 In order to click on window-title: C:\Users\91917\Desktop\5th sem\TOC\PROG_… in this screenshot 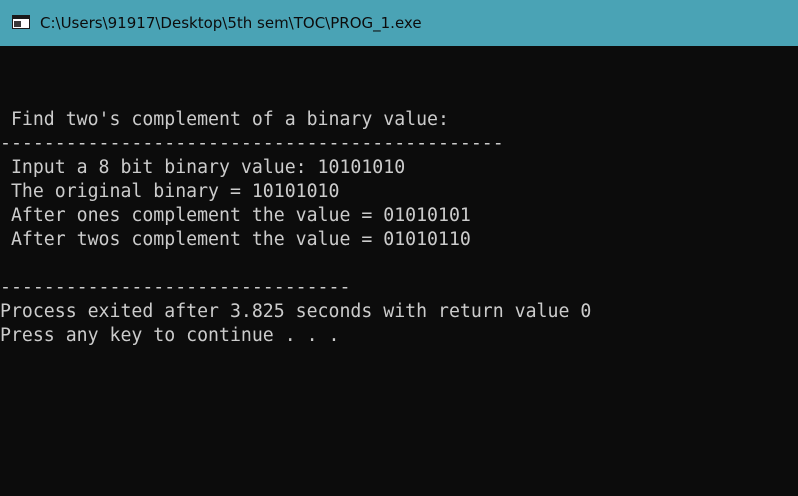, I will do `click(231, 23)`.